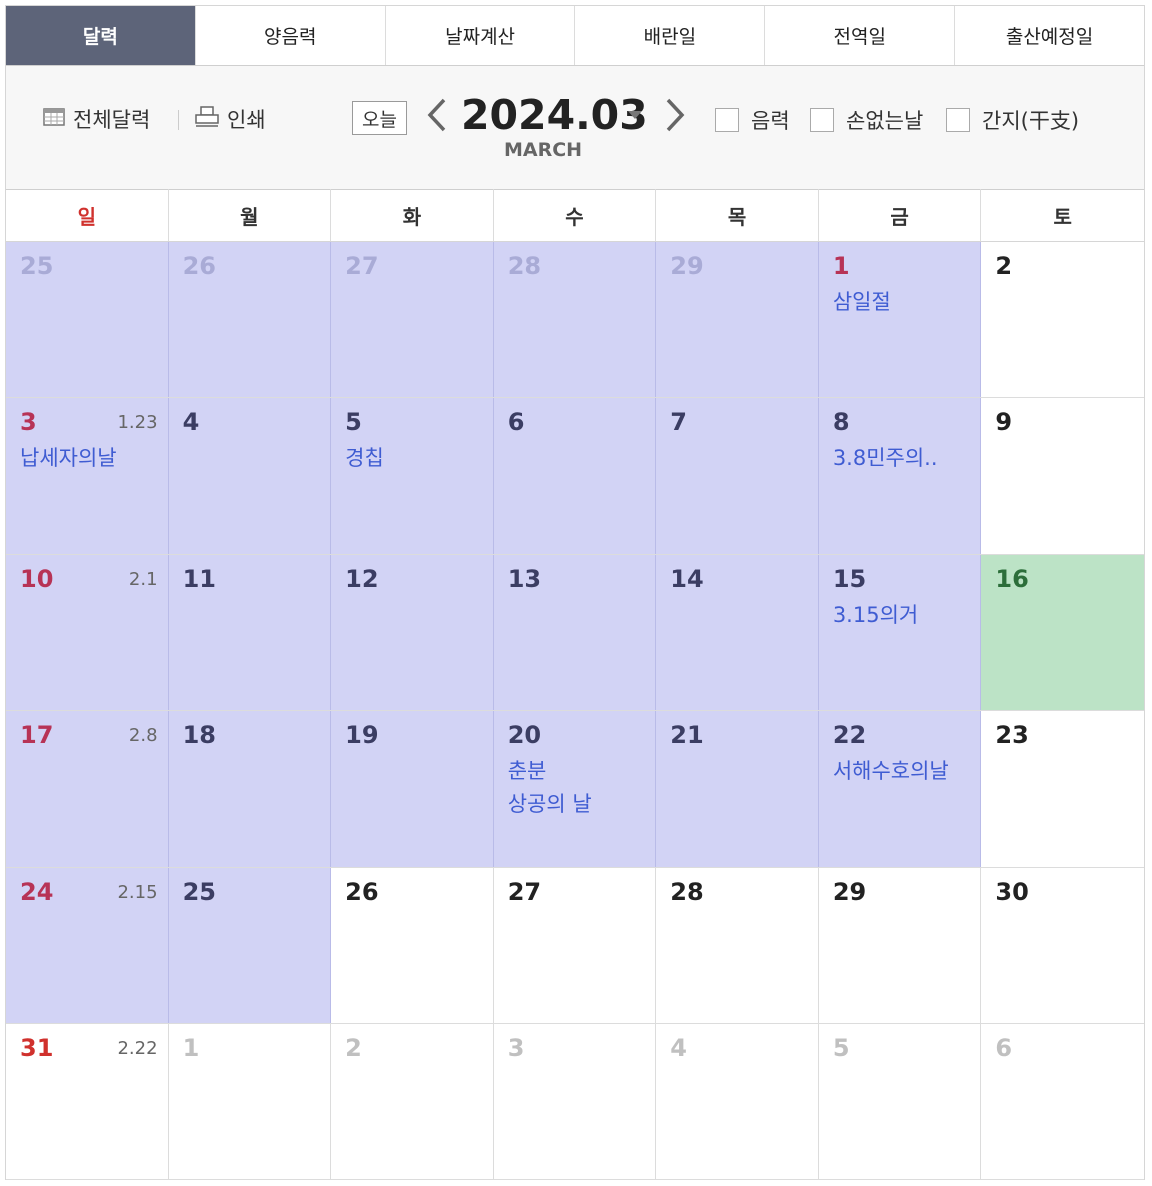 The image size is (1152, 1186). I want to click on toolbar: 전체달력 인쇄 오늘 2024.03 MARCH 음력 손없는날 간지(干支), so click(575, 128).